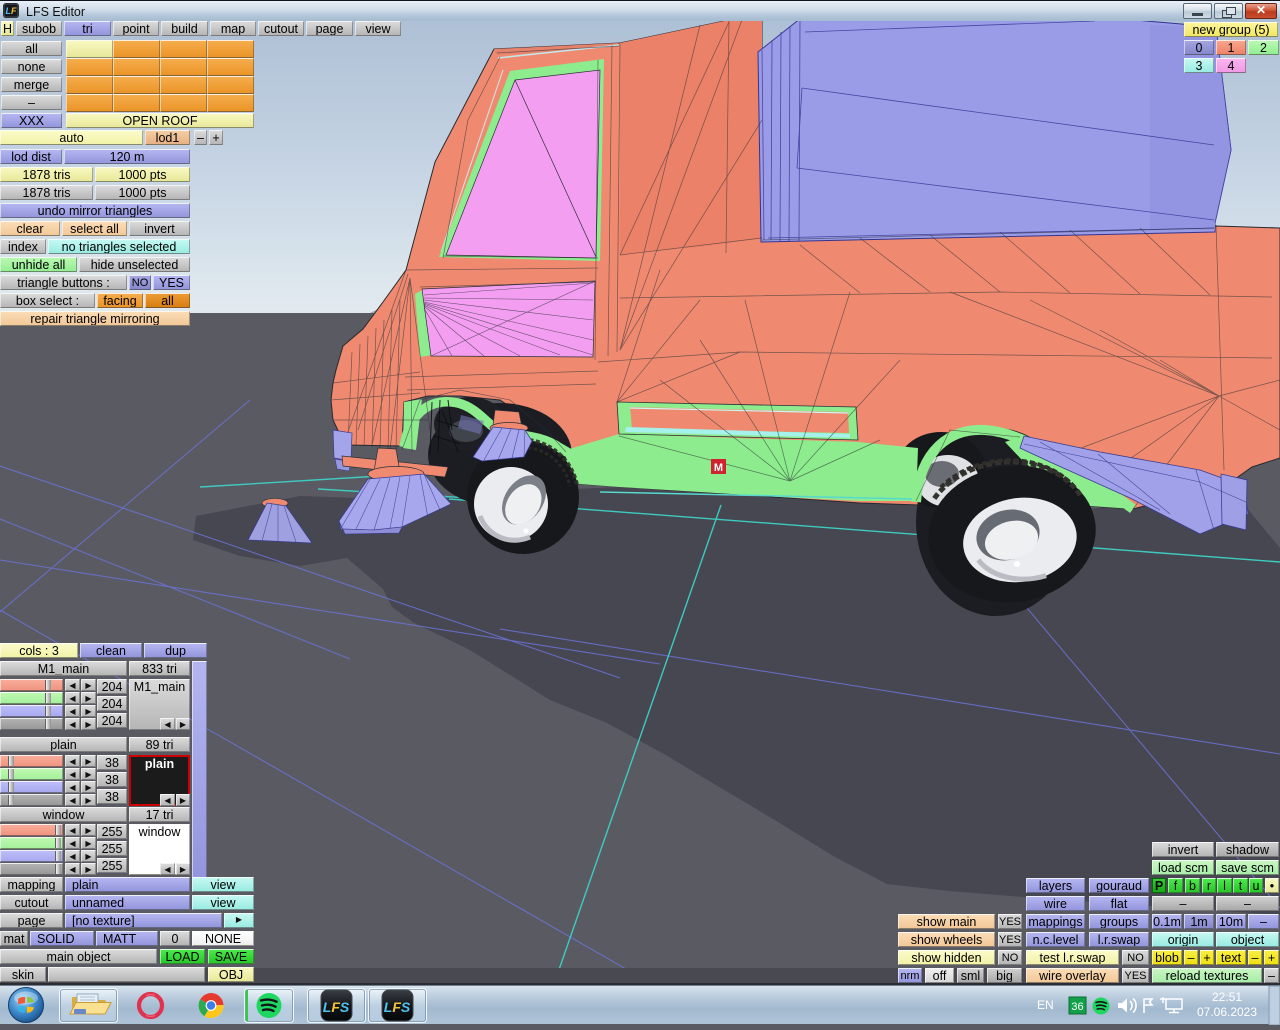  What do you see at coordinates (1227, 1012) in the screenshot?
I see `svg-text: 07.06.2023` at bounding box center [1227, 1012].